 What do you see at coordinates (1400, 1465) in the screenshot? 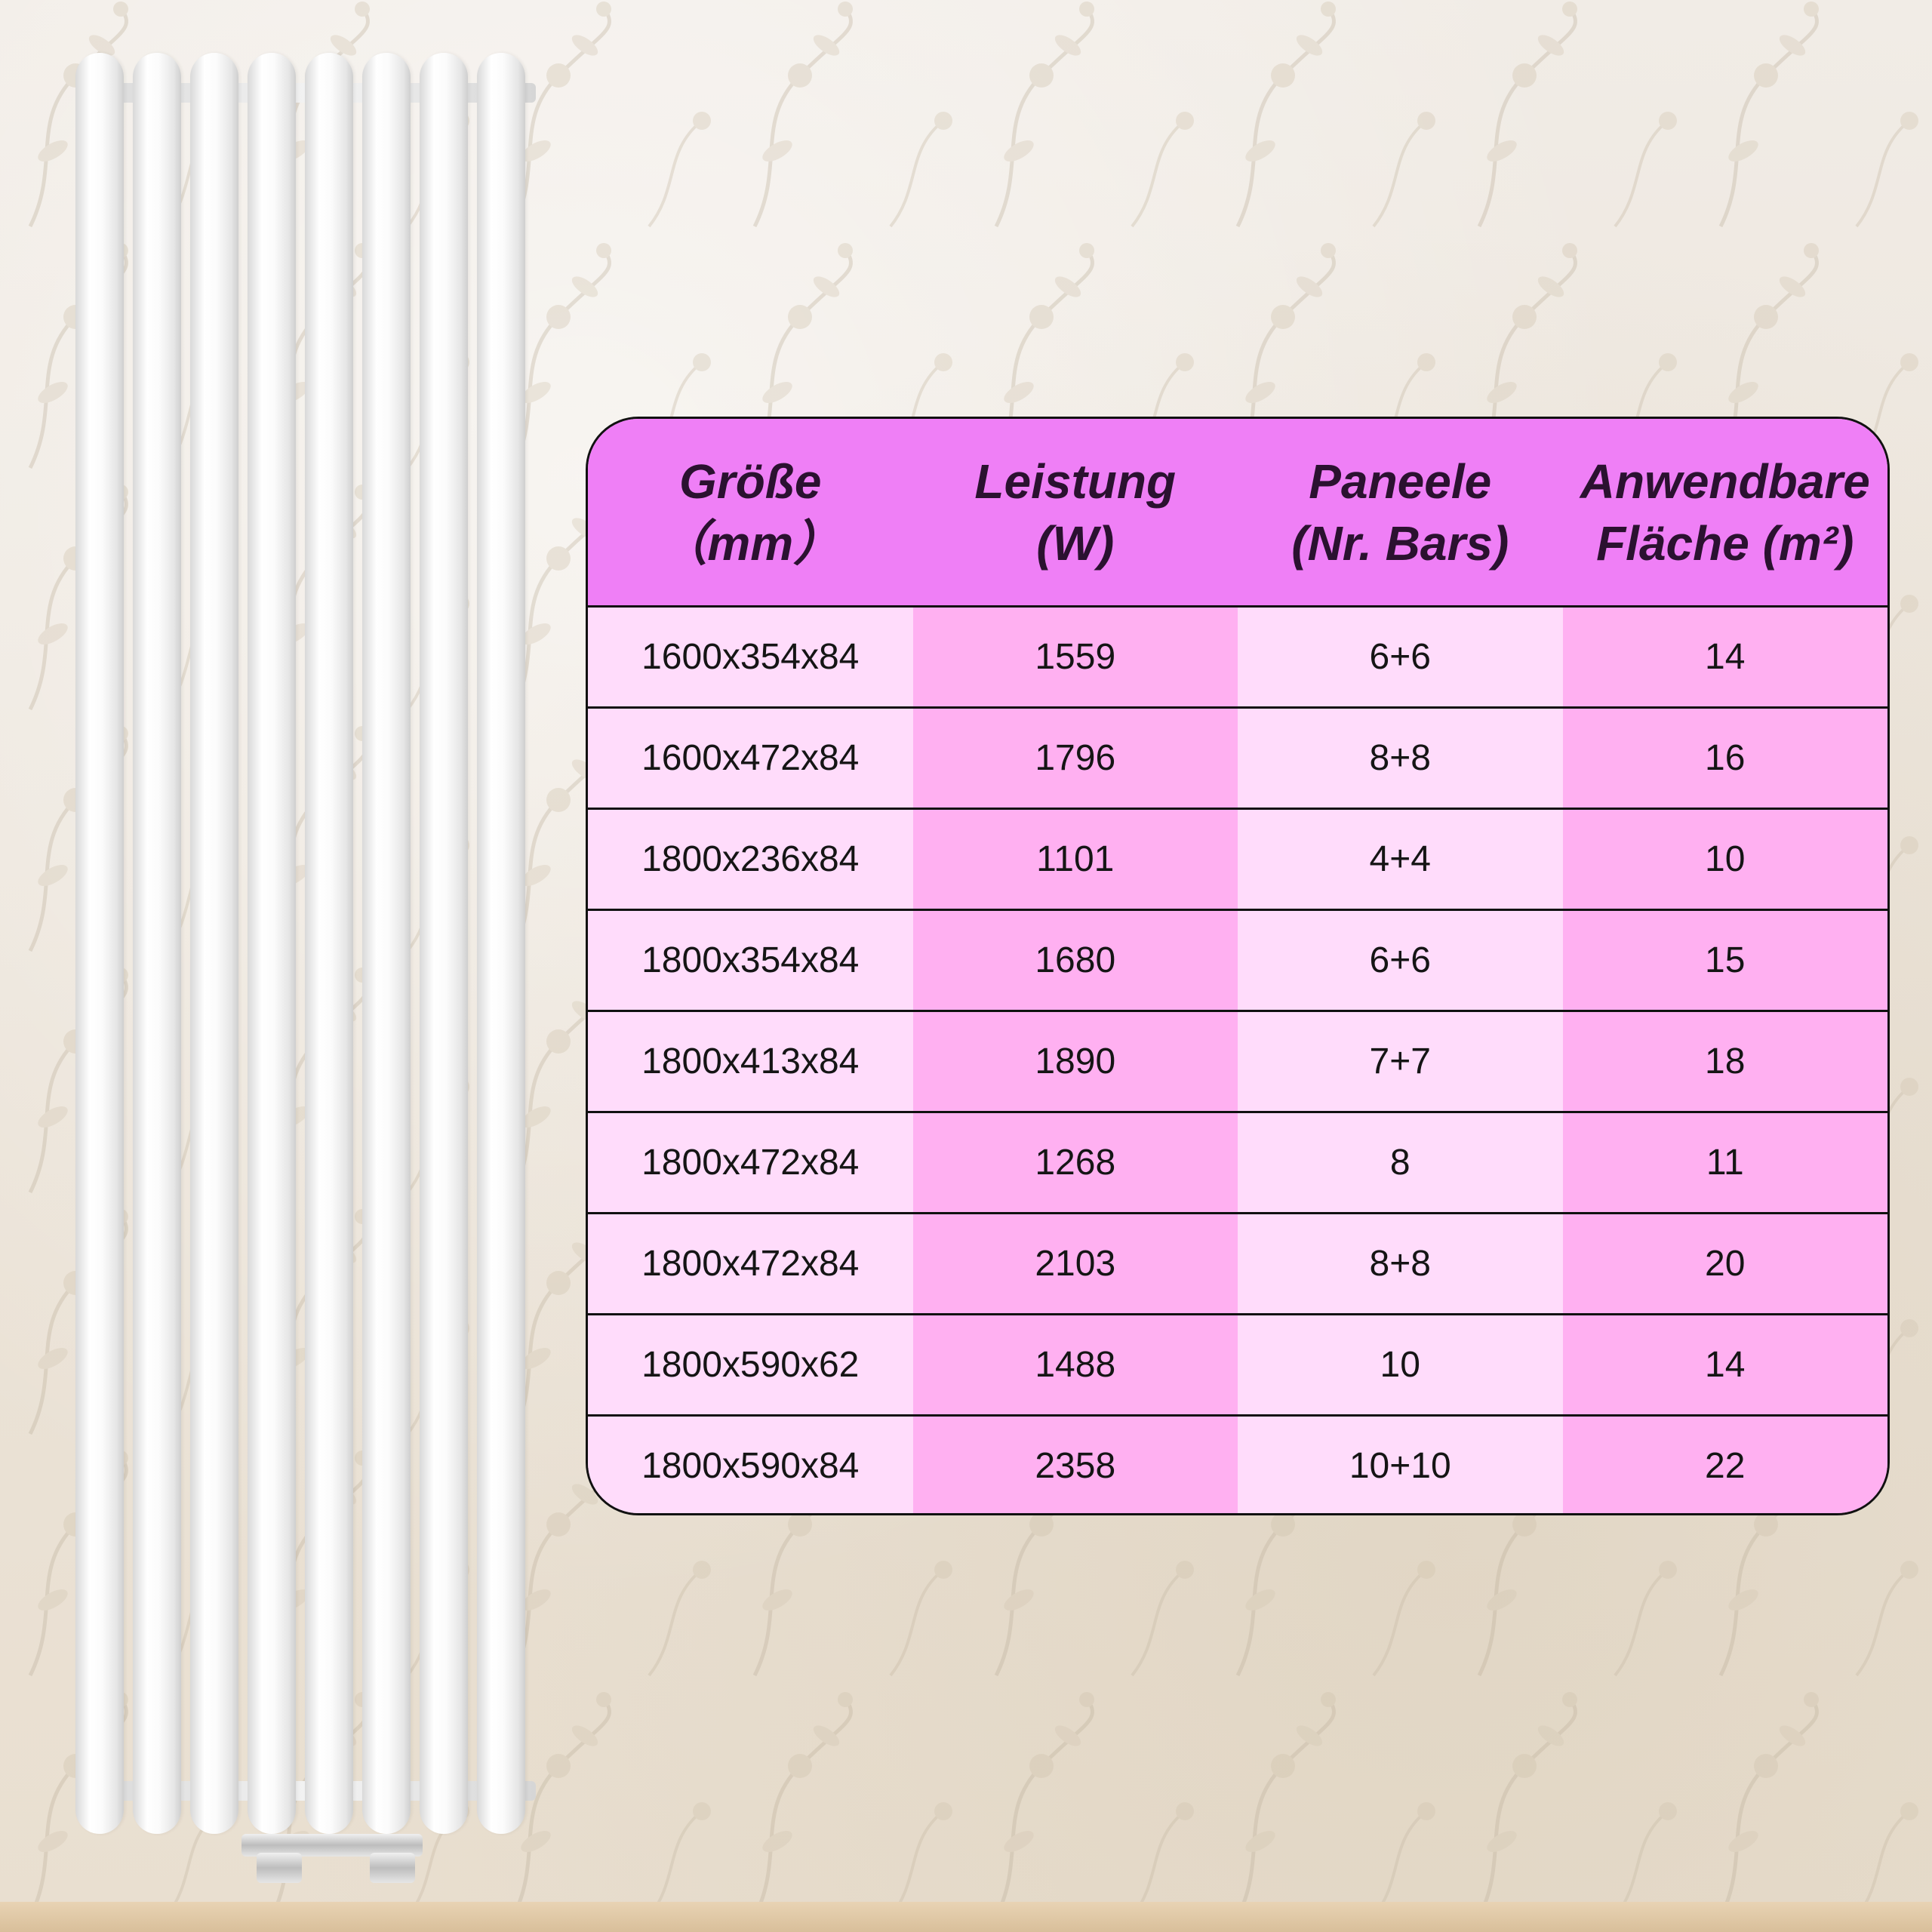
I see `cell-panels: 10+10` at bounding box center [1400, 1465].